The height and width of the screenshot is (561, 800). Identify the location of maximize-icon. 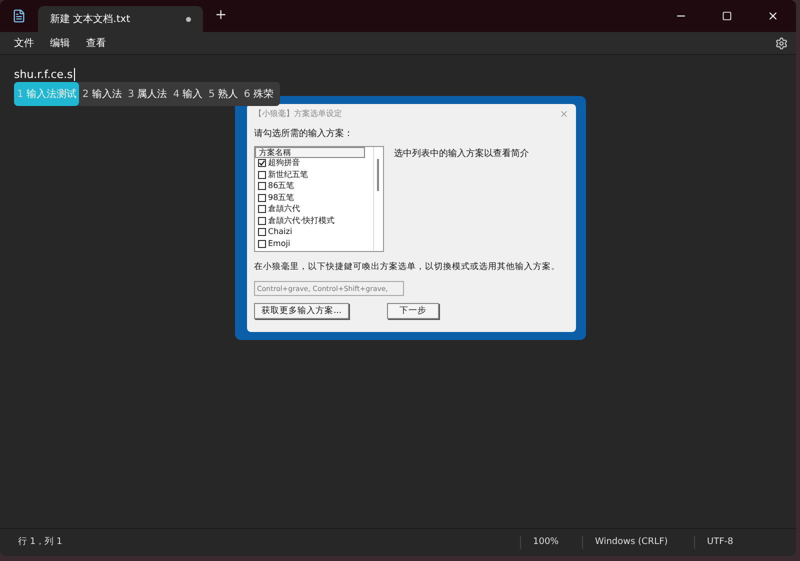
(727, 16).